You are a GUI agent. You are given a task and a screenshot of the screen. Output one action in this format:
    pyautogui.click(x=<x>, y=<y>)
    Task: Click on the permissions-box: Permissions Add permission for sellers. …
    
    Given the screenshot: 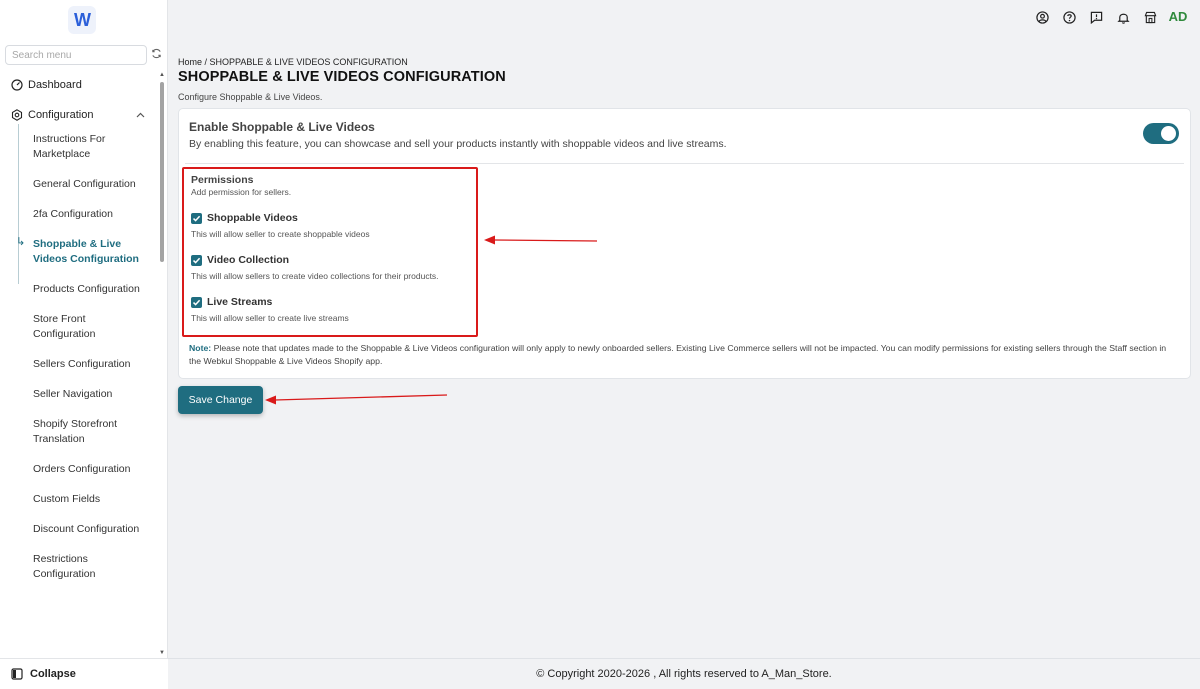 What is the action you would take?
    pyautogui.click(x=330, y=252)
    